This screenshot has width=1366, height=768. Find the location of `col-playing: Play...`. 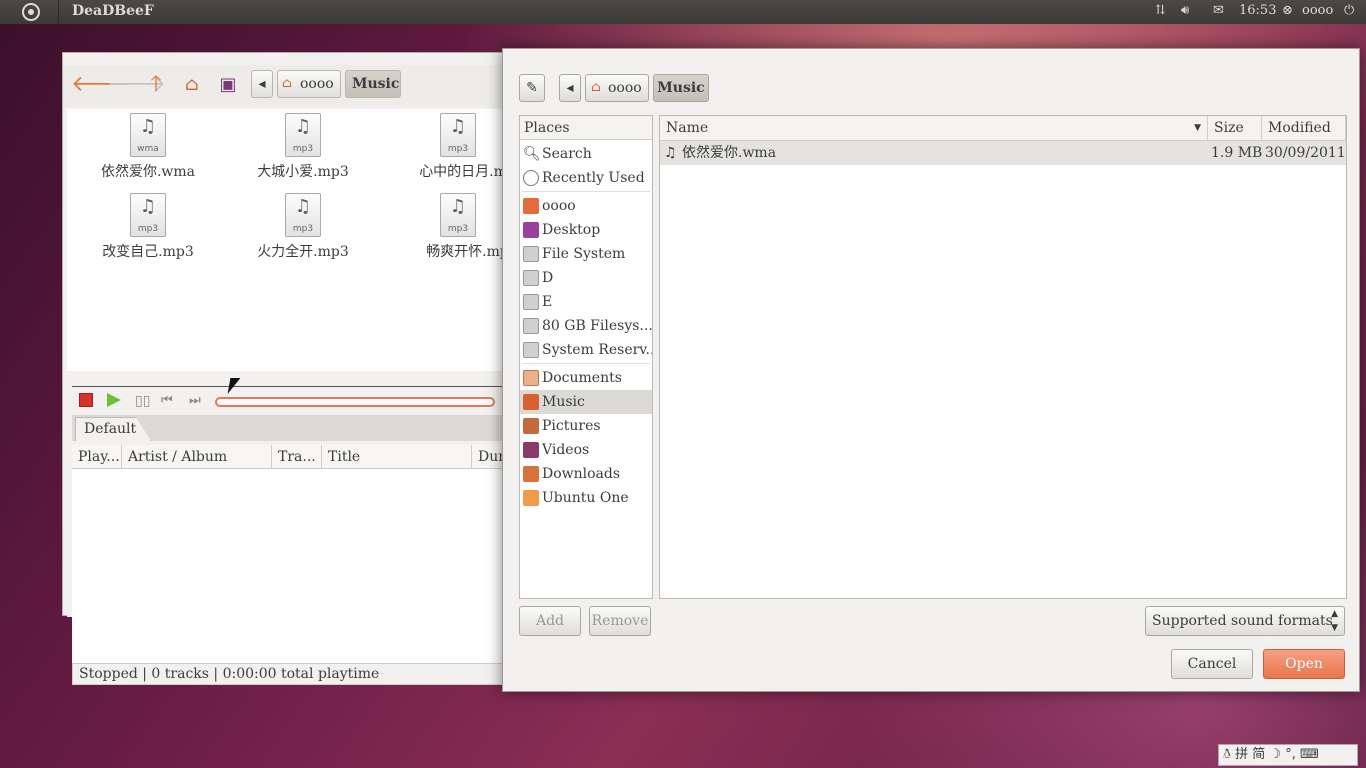

col-playing: Play... is located at coordinates (97, 457).